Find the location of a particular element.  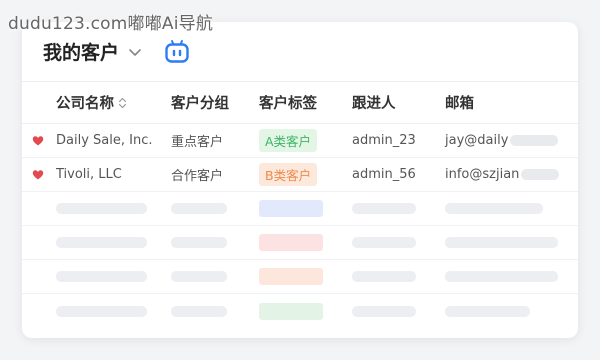

group-cell: 合作客户 is located at coordinates (197, 176).